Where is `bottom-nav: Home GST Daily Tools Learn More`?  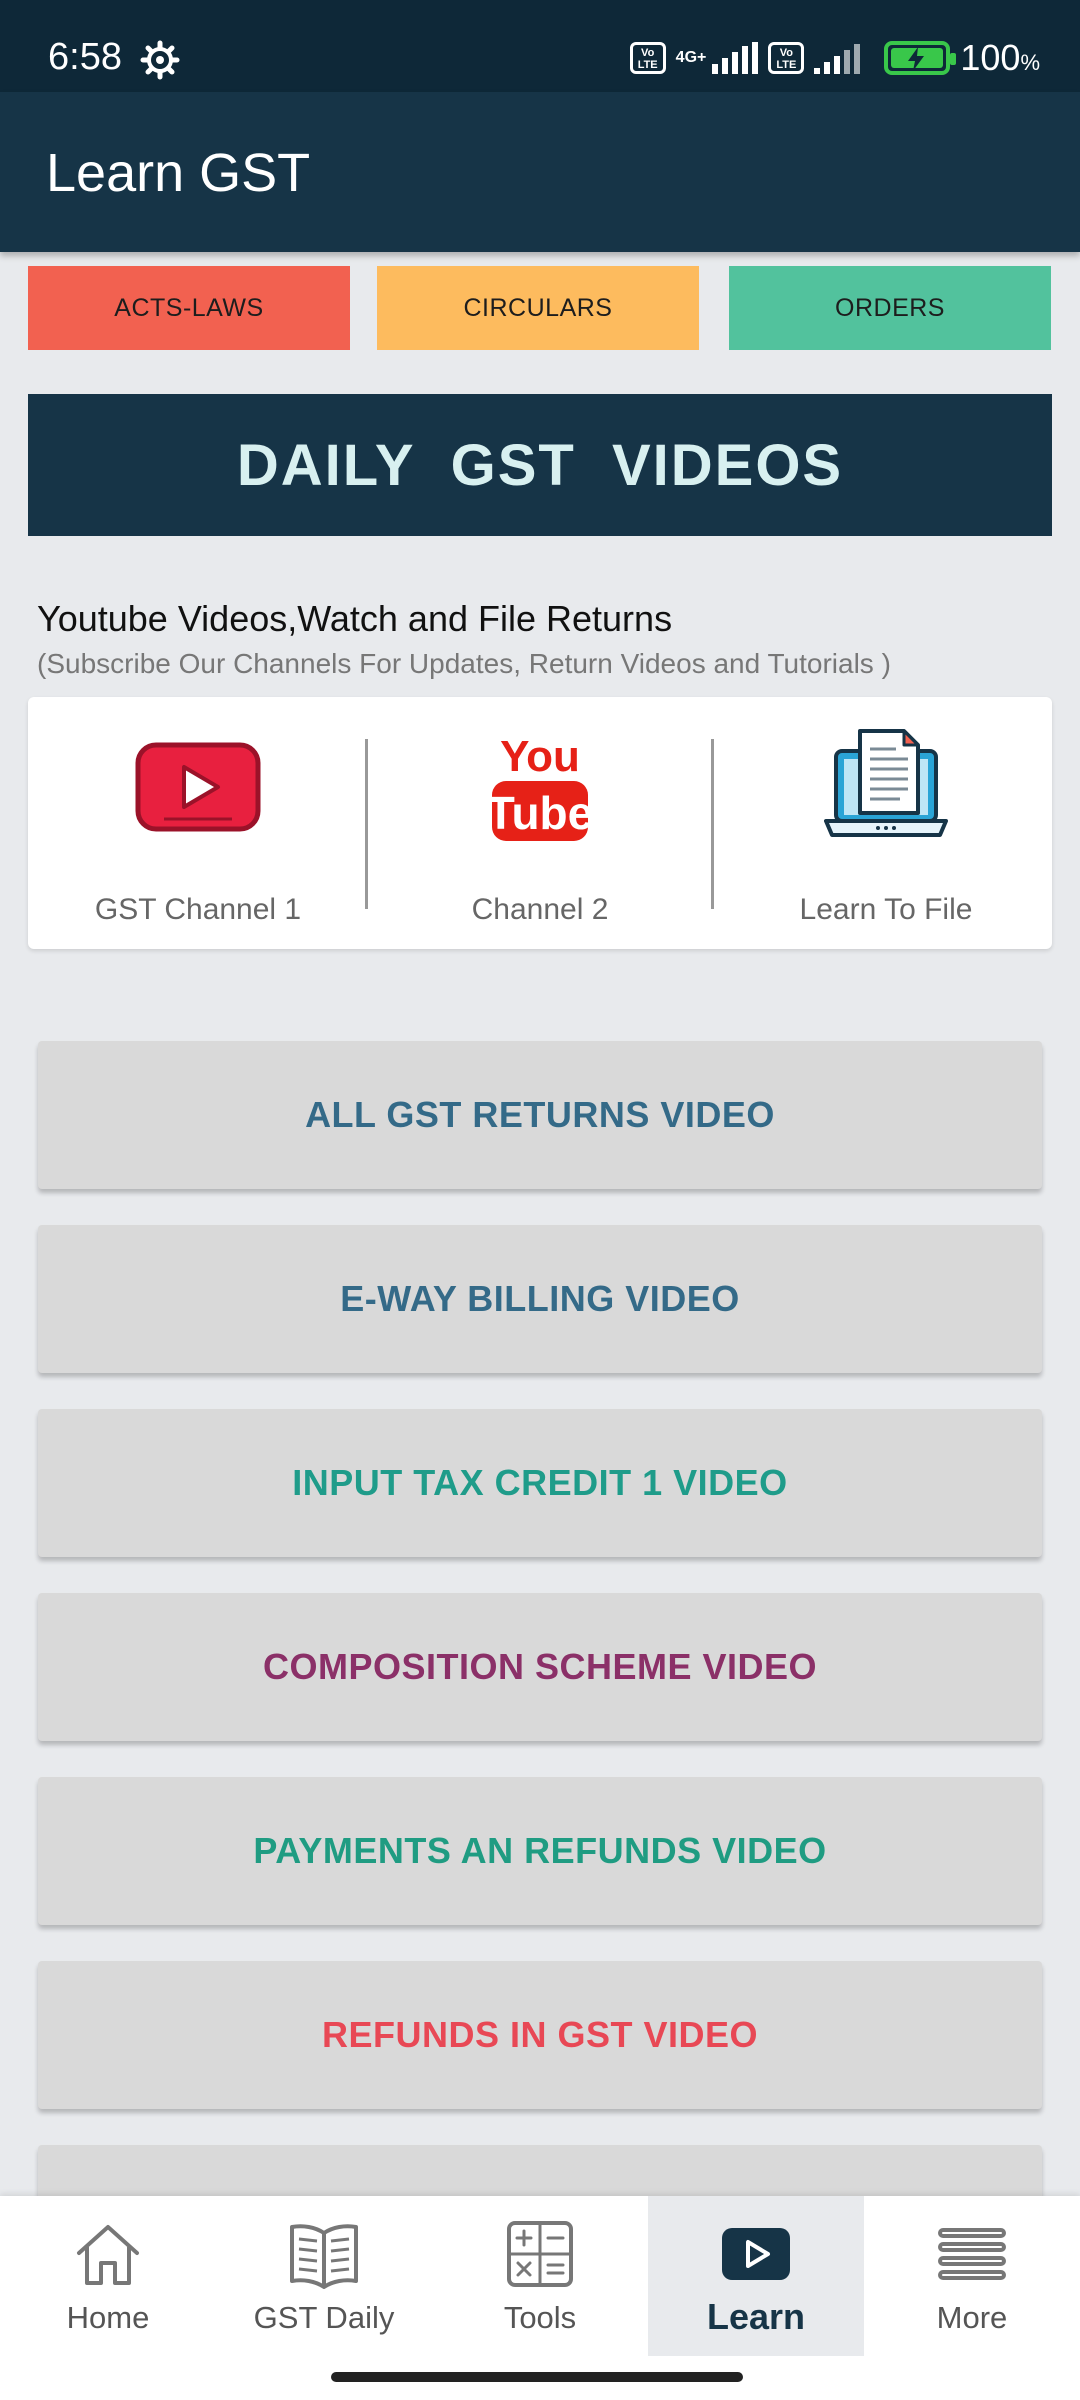 bottom-nav: Home GST Daily Tools Learn More is located at coordinates (540, 2298).